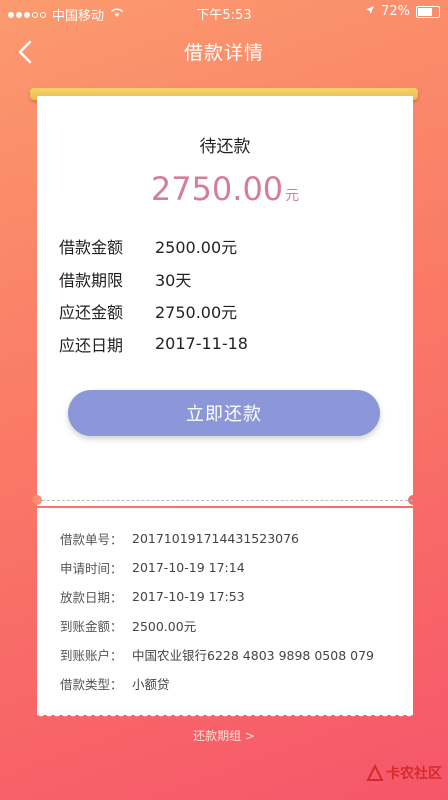 This screenshot has height=800, width=448. I want to click on detail-value: 中国农业银行6228 4803 9898 0508 079, so click(253, 655).